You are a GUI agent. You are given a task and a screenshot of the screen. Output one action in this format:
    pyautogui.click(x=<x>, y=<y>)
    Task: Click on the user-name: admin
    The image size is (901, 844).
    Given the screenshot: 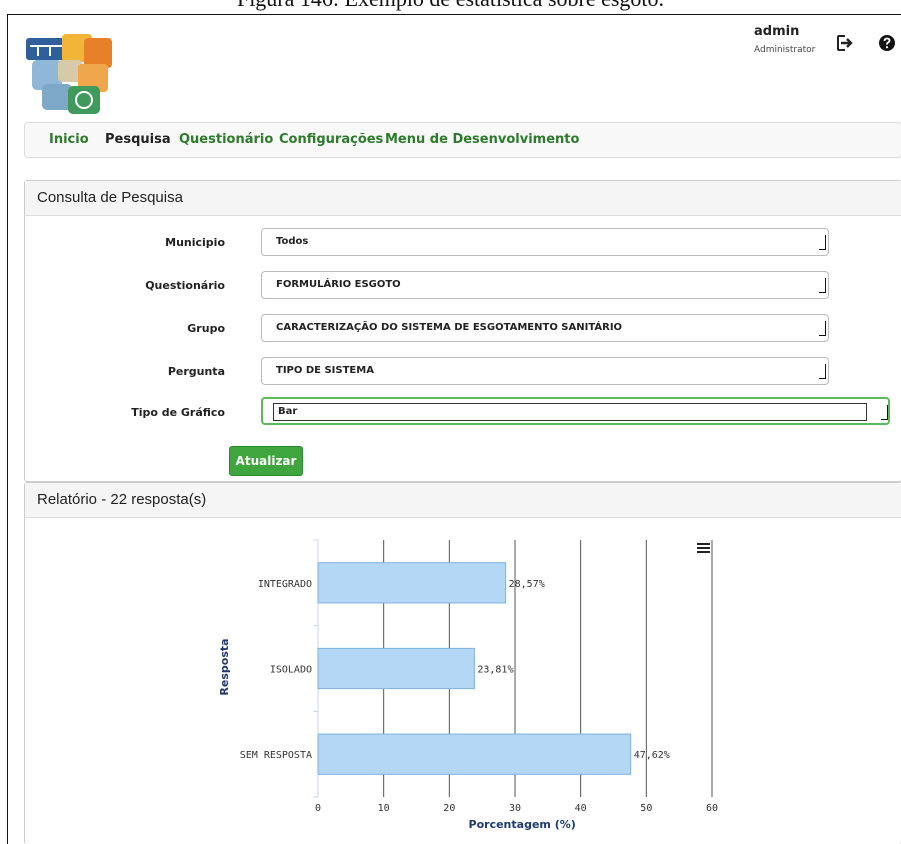 What is the action you would take?
    pyautogui.click(x=777, y=31)
    